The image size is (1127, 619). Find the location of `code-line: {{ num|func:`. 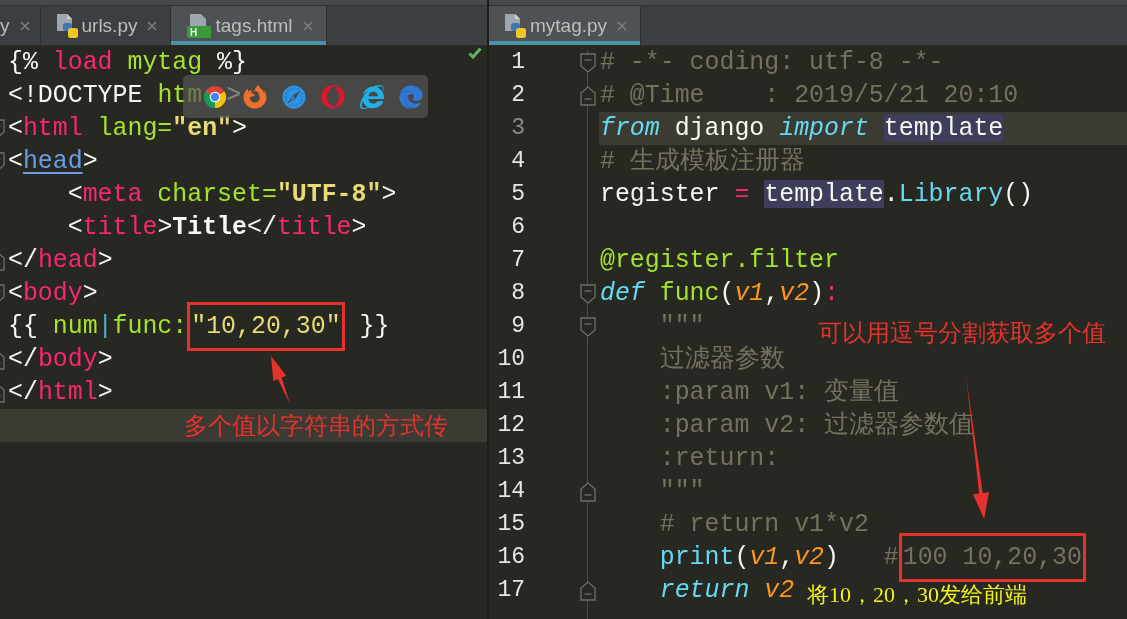

code-line: {{ num|func: is located at coordinates (98, 326).